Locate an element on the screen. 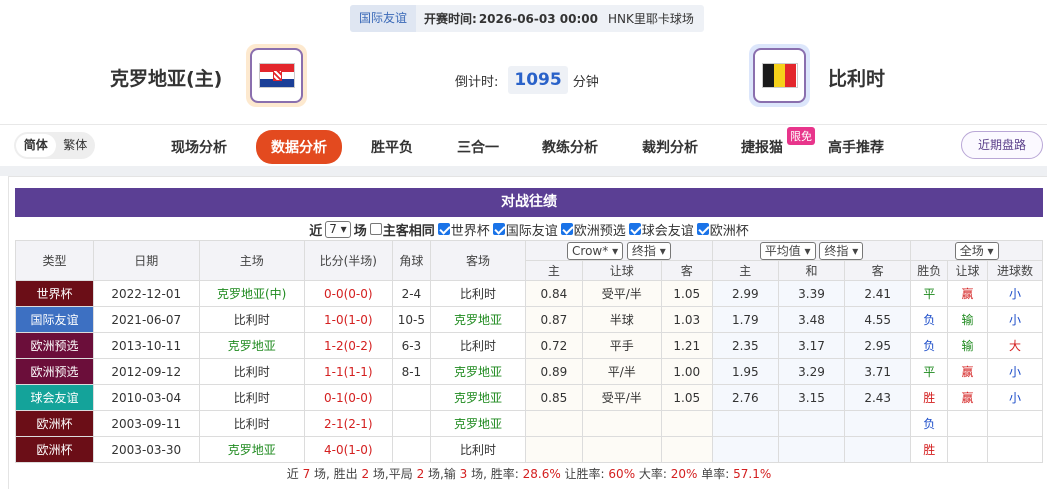 This screenshot has width=1047, height=489. summary-odd-rate: 57.1% is located at coordinates (752, 474).